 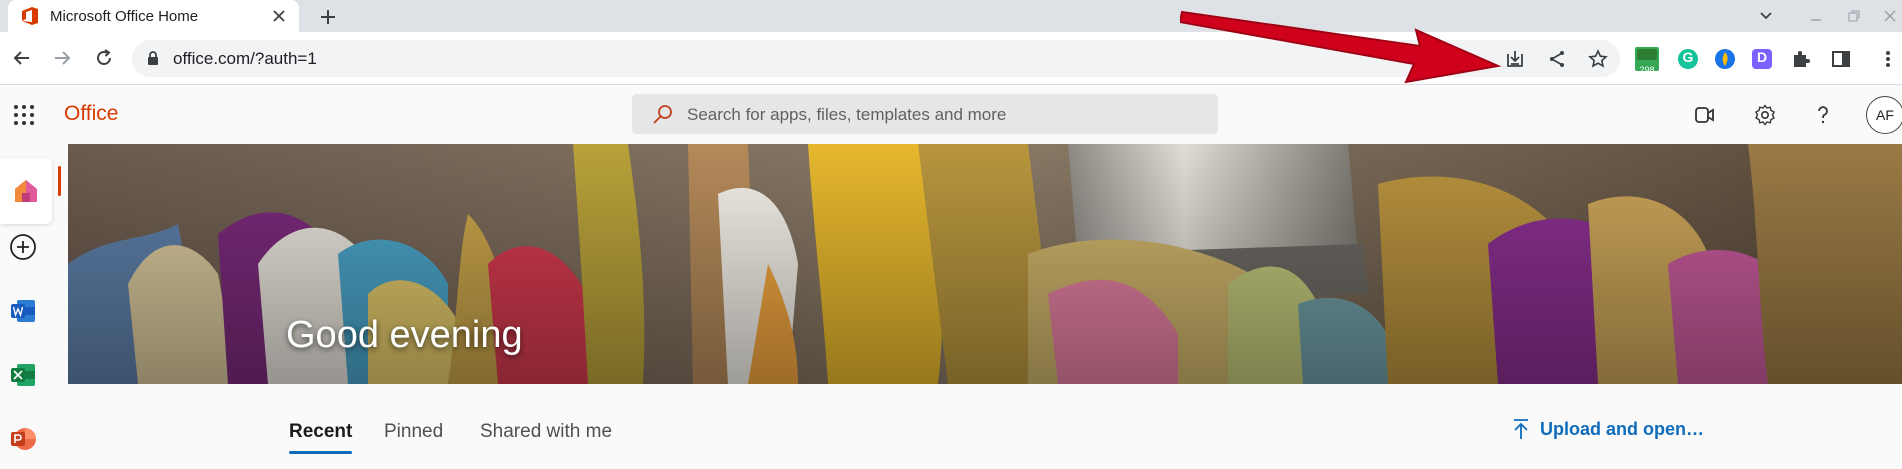 What do you see at coordinates (1765, 115) in the screenshot?
I see `settings-gear-icon` at bounding box center [1765, 115].